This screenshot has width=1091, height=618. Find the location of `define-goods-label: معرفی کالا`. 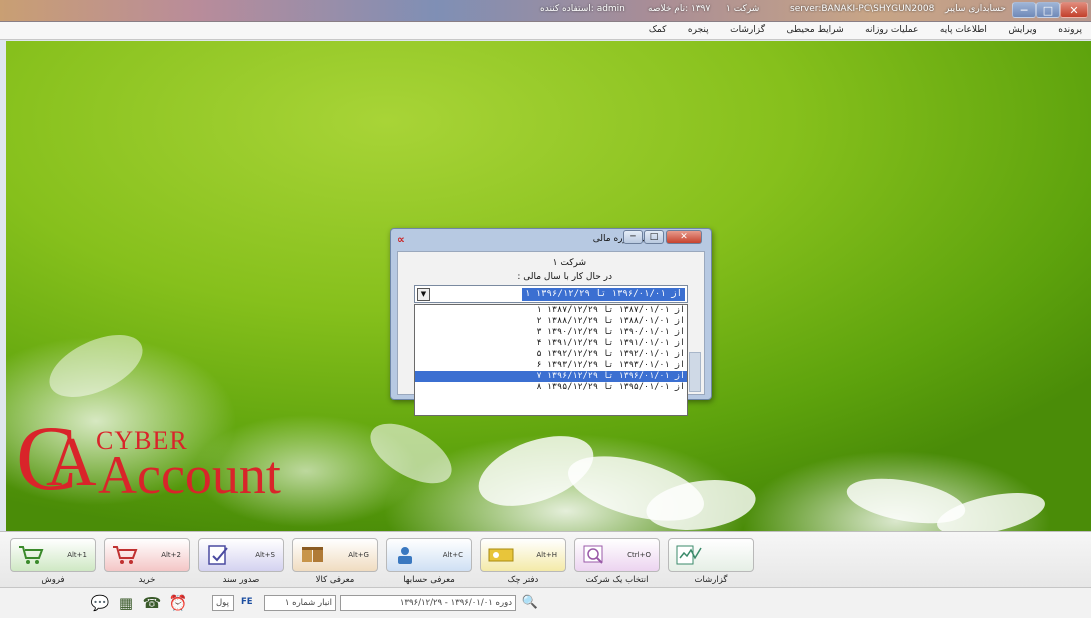

define-goods-label: معرفی کالا is located at coordinates (335, 580).